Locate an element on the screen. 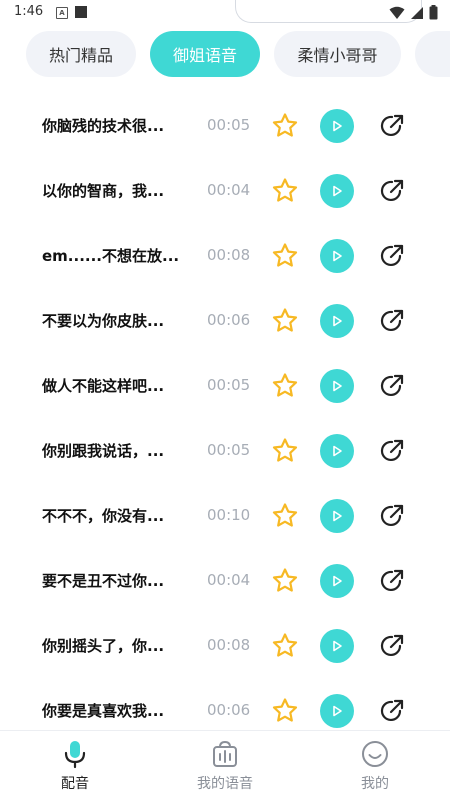  list-item: 要不是丑不过你... 00:04 is located at coordinates (225, 580).